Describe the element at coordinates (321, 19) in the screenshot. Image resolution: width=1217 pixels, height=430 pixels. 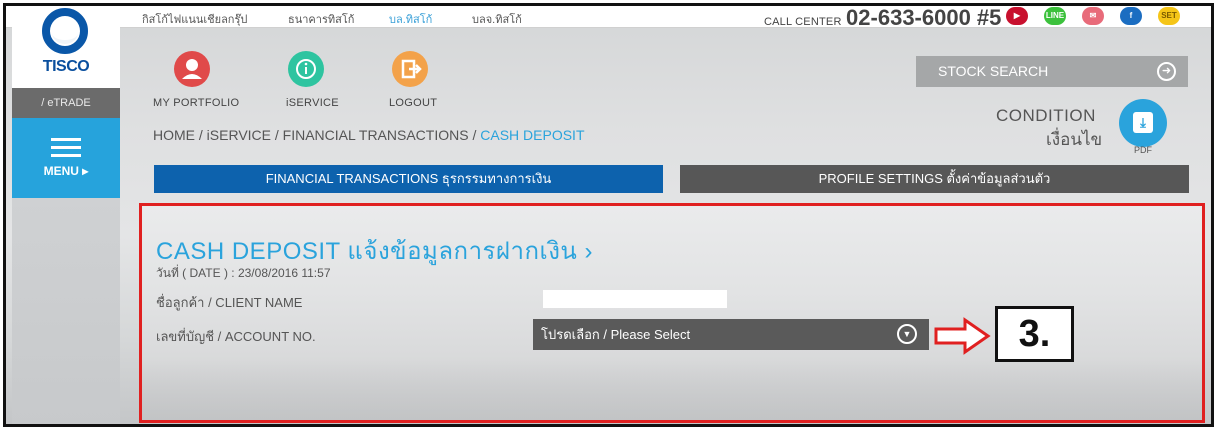
I see `top-link-tisco-bank: ธนาคารทิสโก้` at that location.